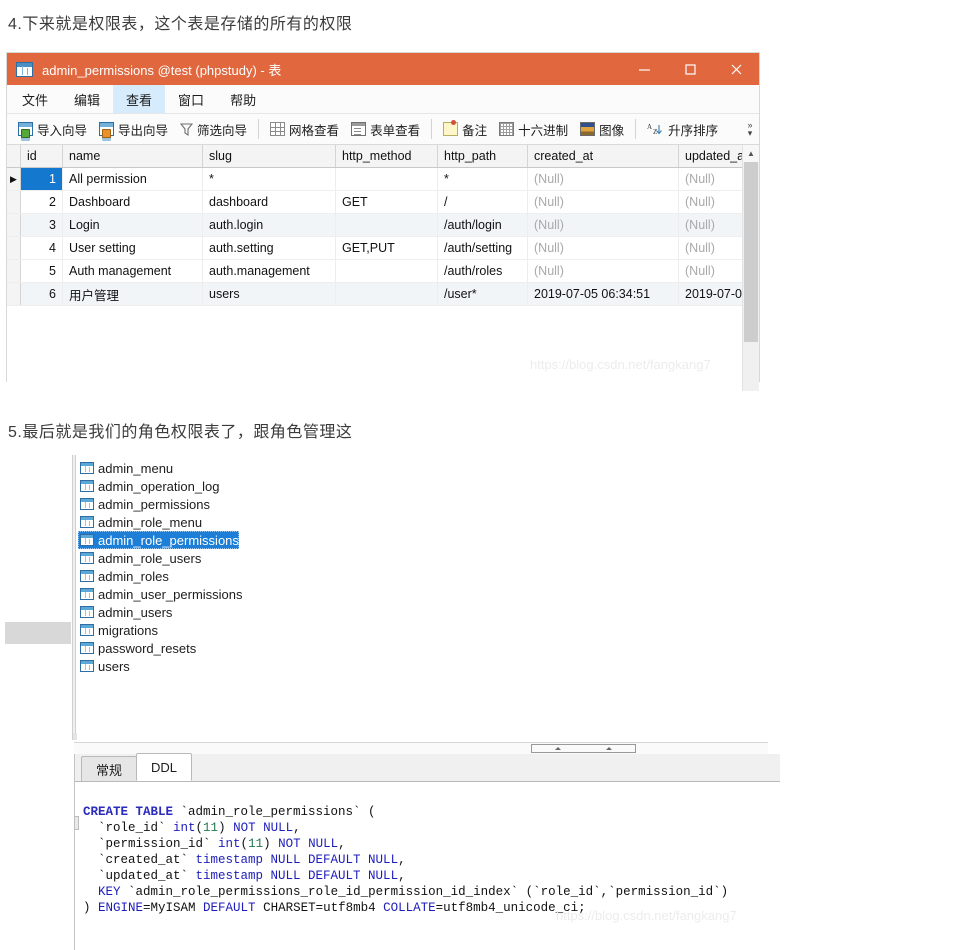 The image size is (970, 950). What do you see at coordinates (75, 736) in the screenshot?
I see `splitter-grip` at bounding box center [75, 736].